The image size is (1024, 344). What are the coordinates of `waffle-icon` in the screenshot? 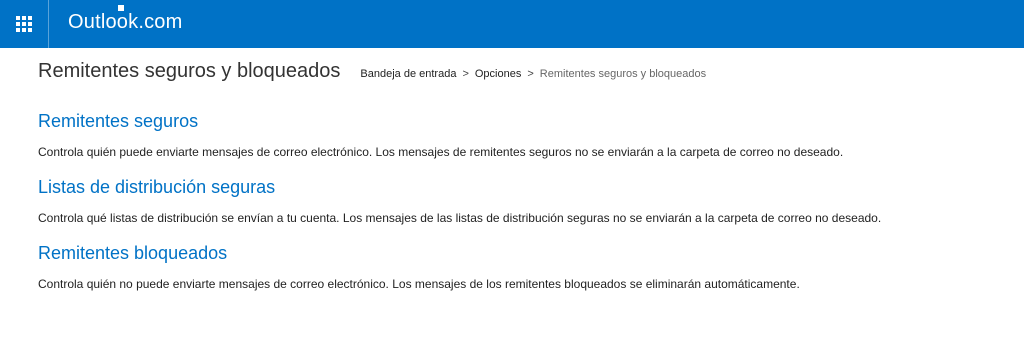 It's located at (24, 24).